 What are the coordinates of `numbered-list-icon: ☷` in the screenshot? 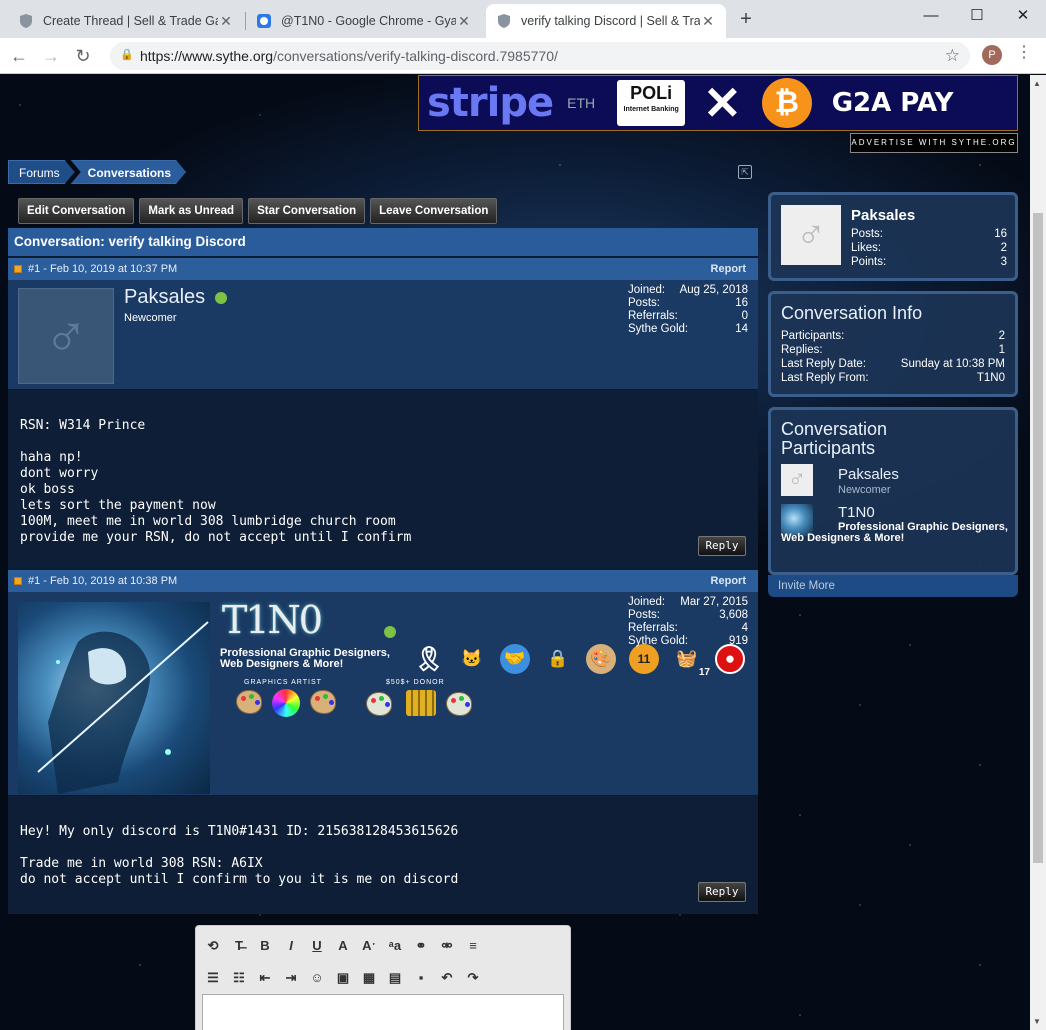 It's located at (239, 978).